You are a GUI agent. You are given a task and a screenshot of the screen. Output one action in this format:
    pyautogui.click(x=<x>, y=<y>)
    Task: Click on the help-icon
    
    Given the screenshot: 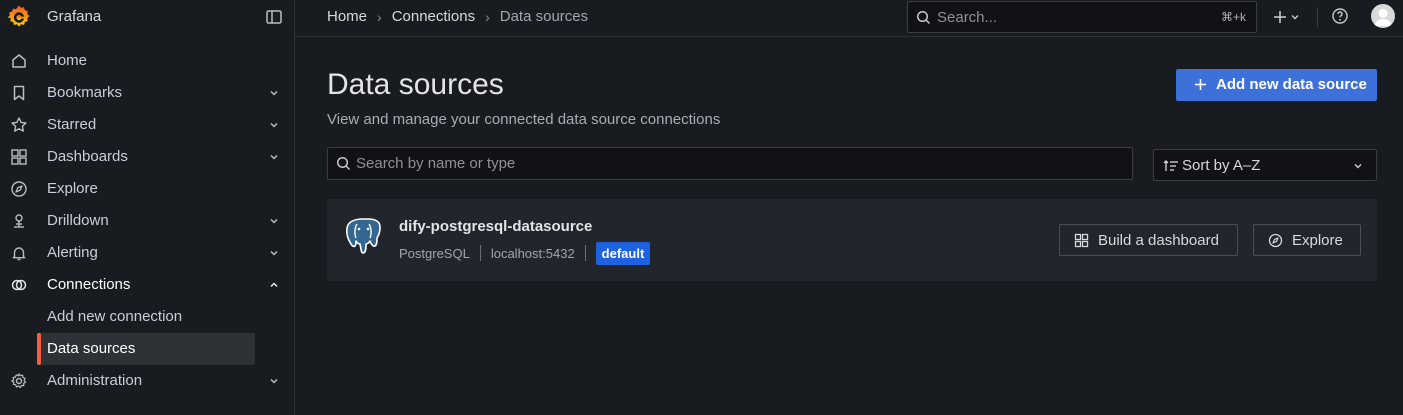 What is the action you would take?
    pyautogui.click(x=1340, y=16)
    